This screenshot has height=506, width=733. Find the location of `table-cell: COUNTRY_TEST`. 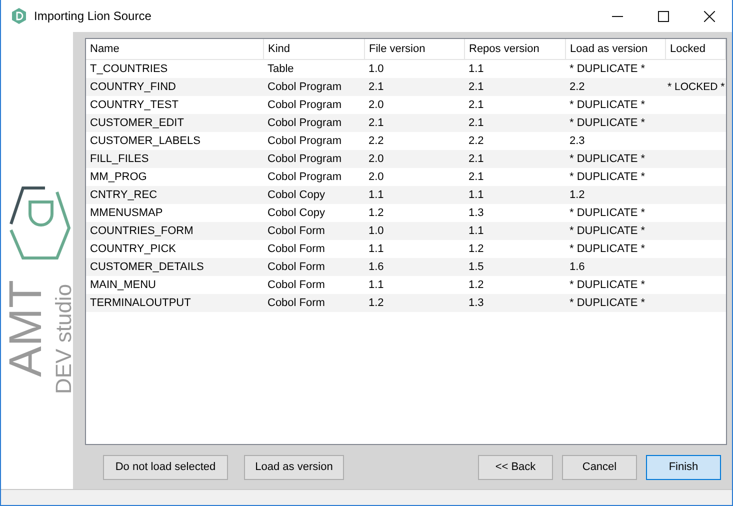

table-cell: COUNTRY_TEST is located at coordinates (134, 105).